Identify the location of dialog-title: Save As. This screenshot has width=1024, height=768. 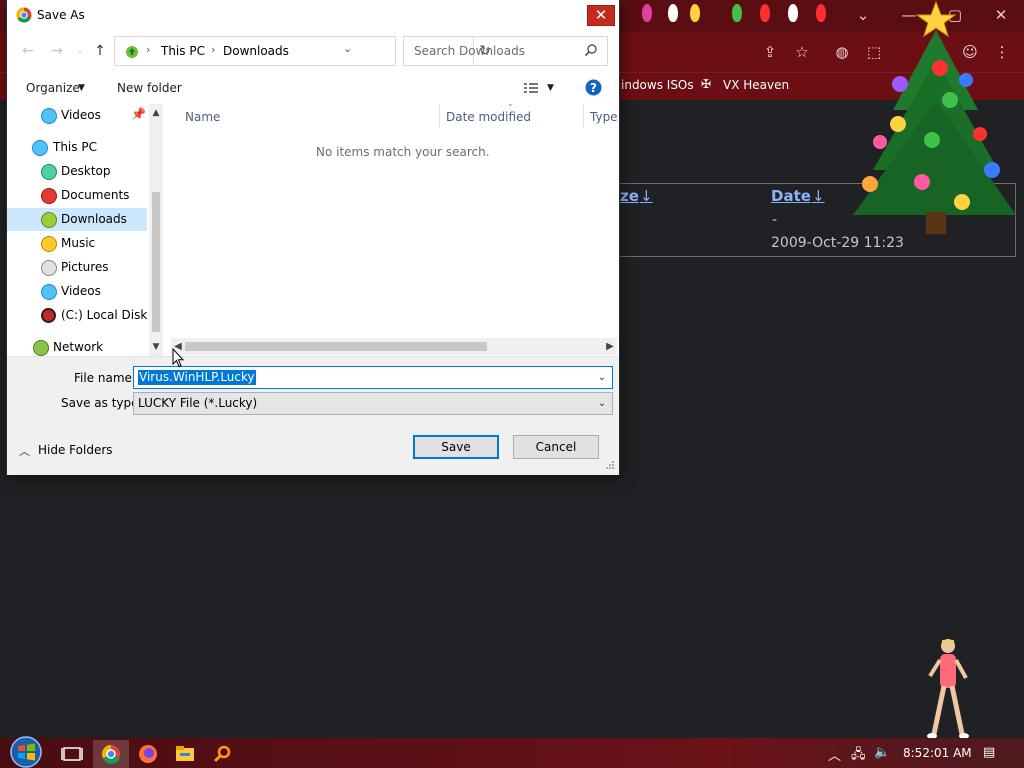
(61, 15).